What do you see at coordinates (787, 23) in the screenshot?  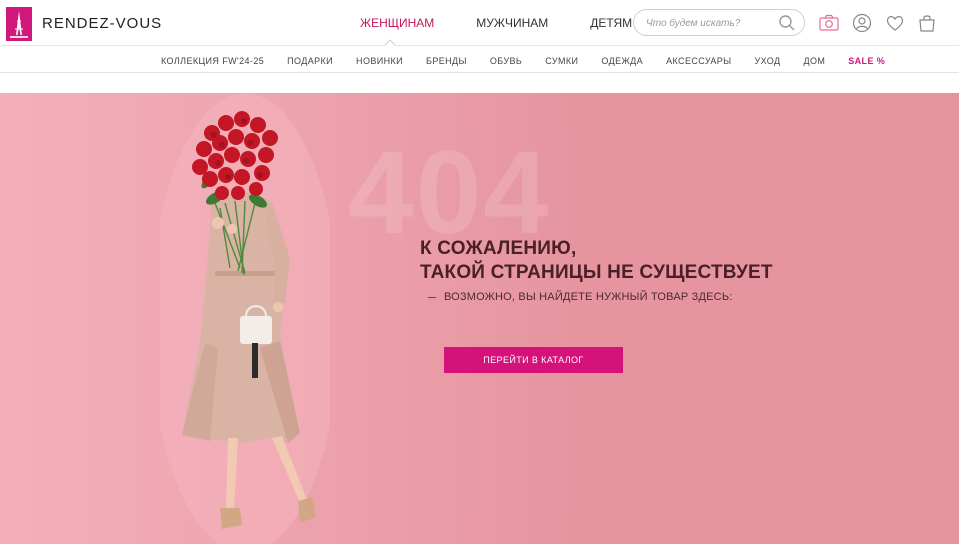 I see `search-icon` at bounding box center [787, 23].